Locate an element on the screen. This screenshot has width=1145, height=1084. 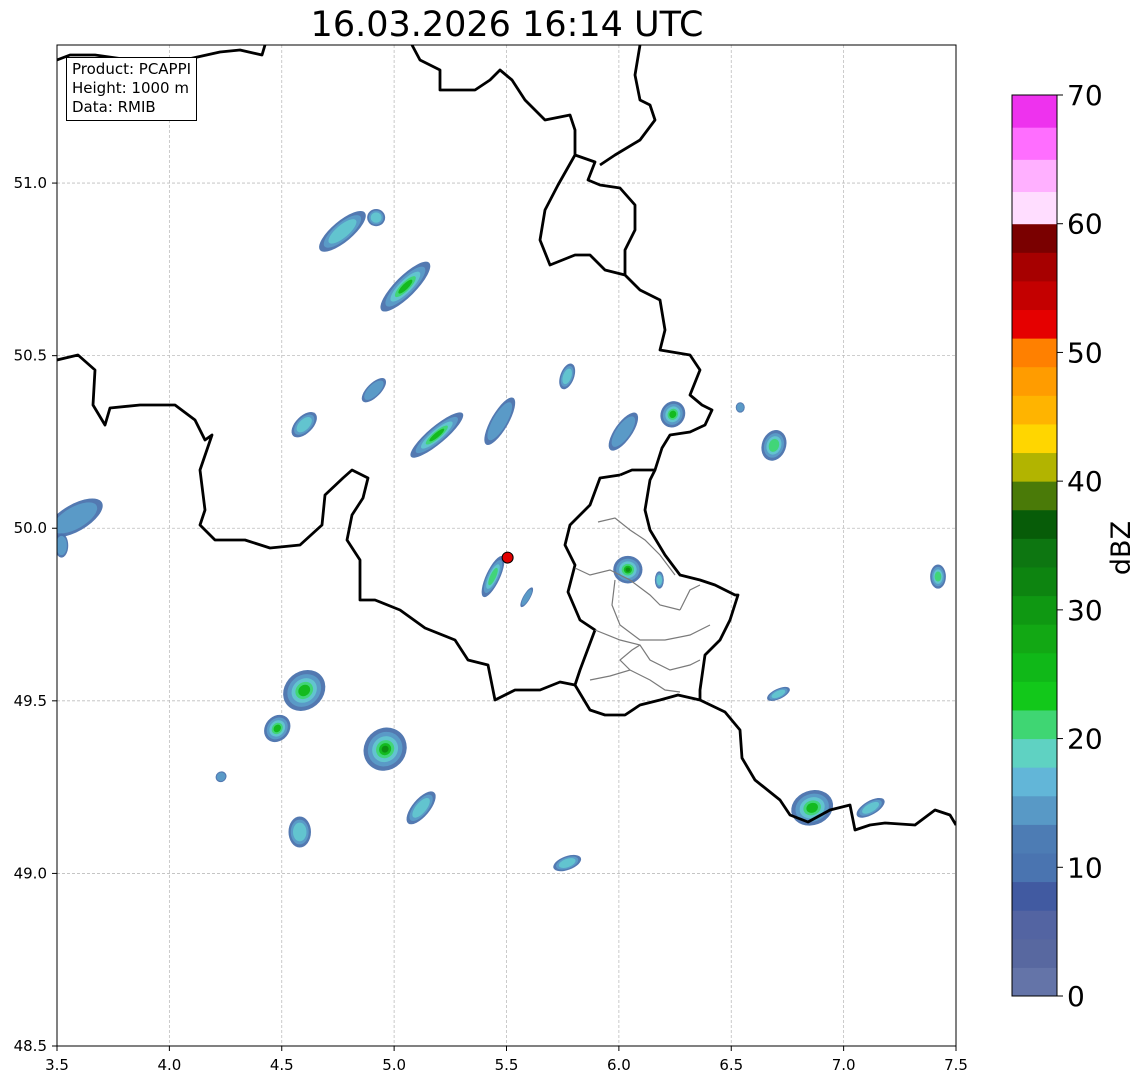
colorbar-tick-label: 20 is located at coordinates (1085, 739).